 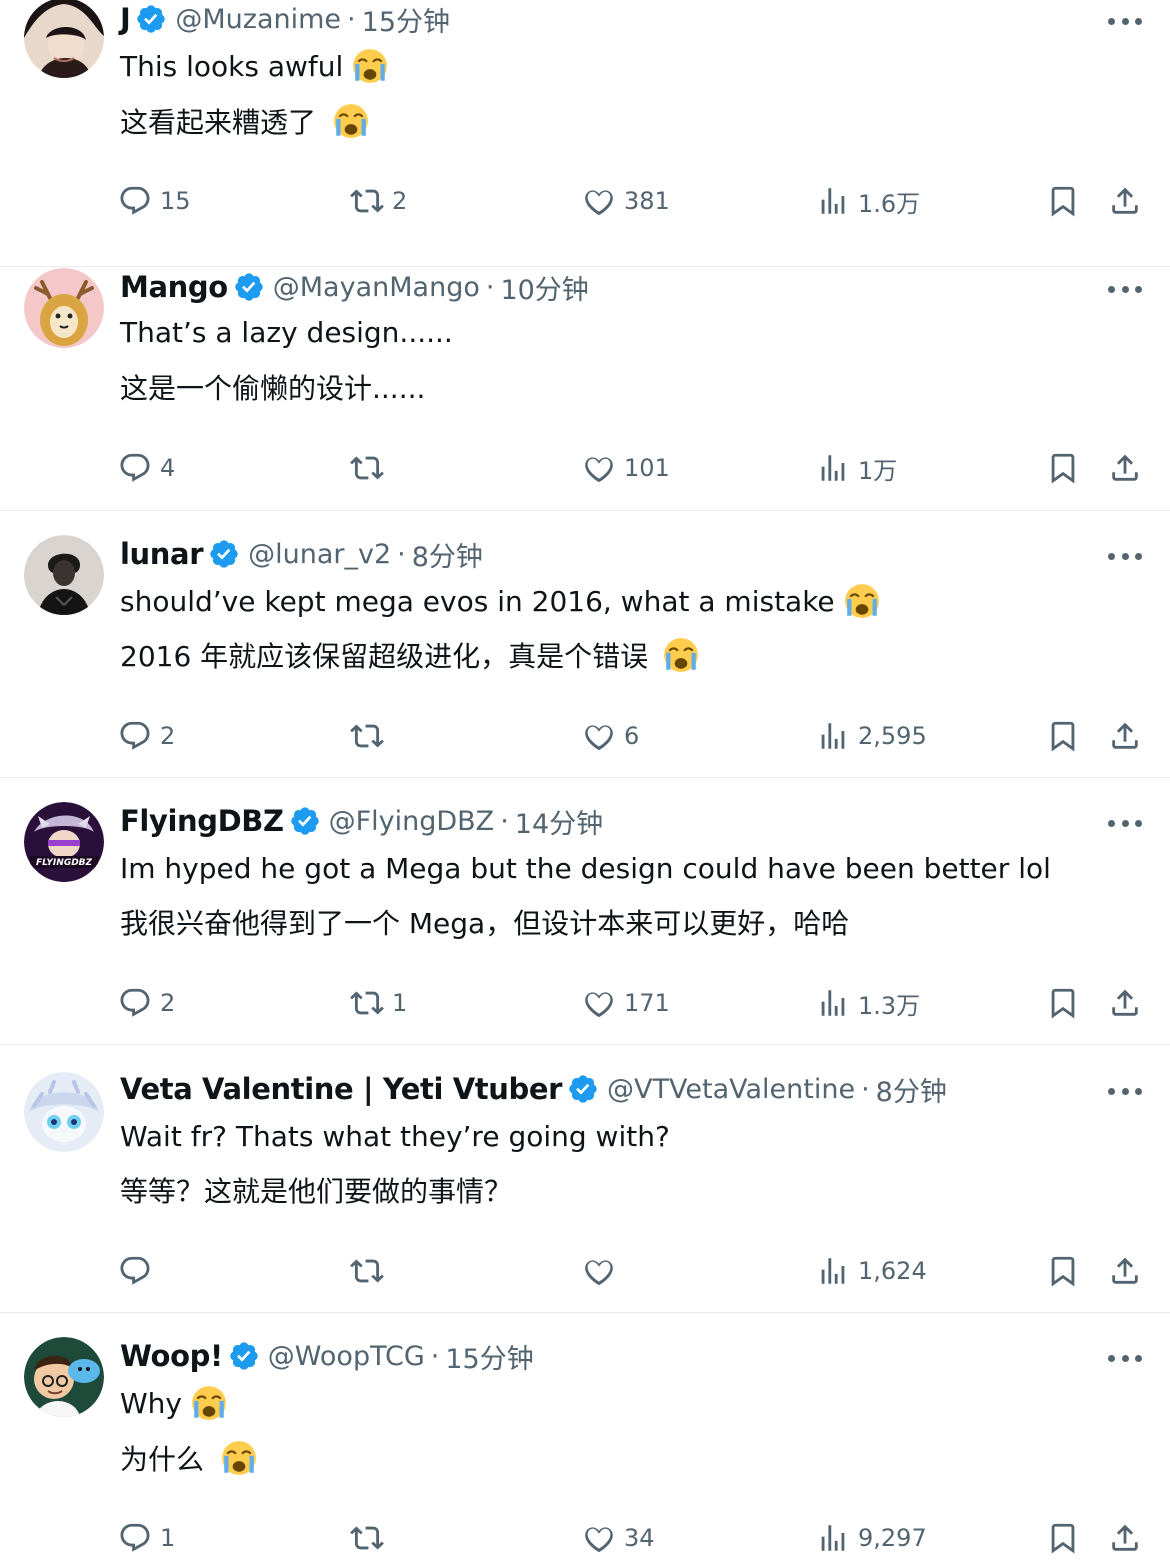 I want to click on reply-button: 1, so click(x=146, y=1537).